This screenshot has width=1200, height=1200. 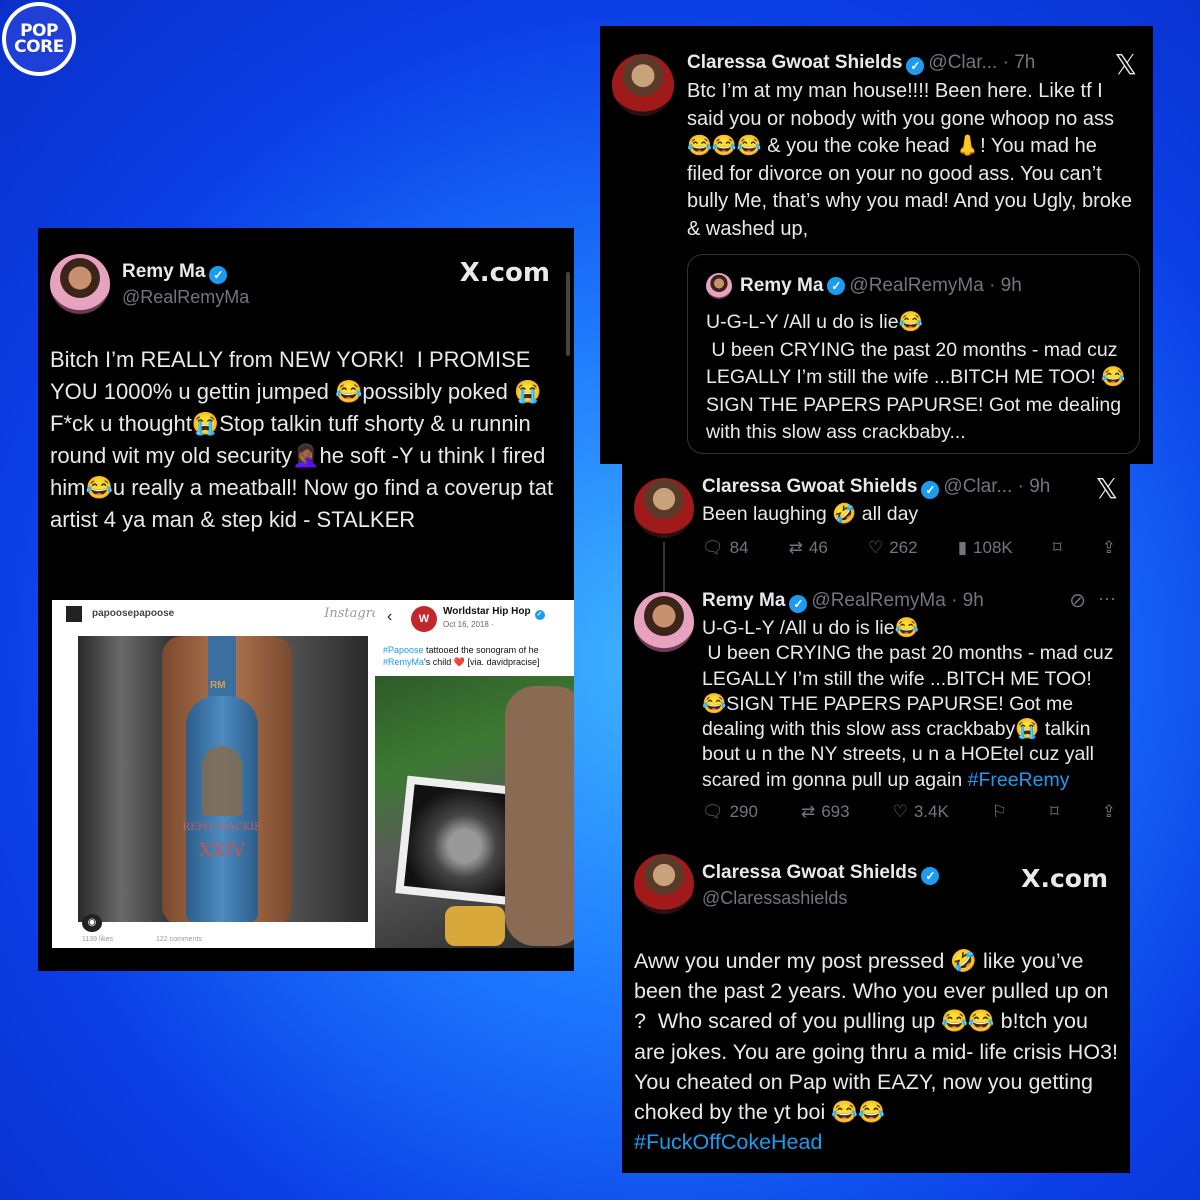 I want to click on tweet-header: Remy Ma ✓ @RealRemyMa · 9h, so click(x=843, y=601).